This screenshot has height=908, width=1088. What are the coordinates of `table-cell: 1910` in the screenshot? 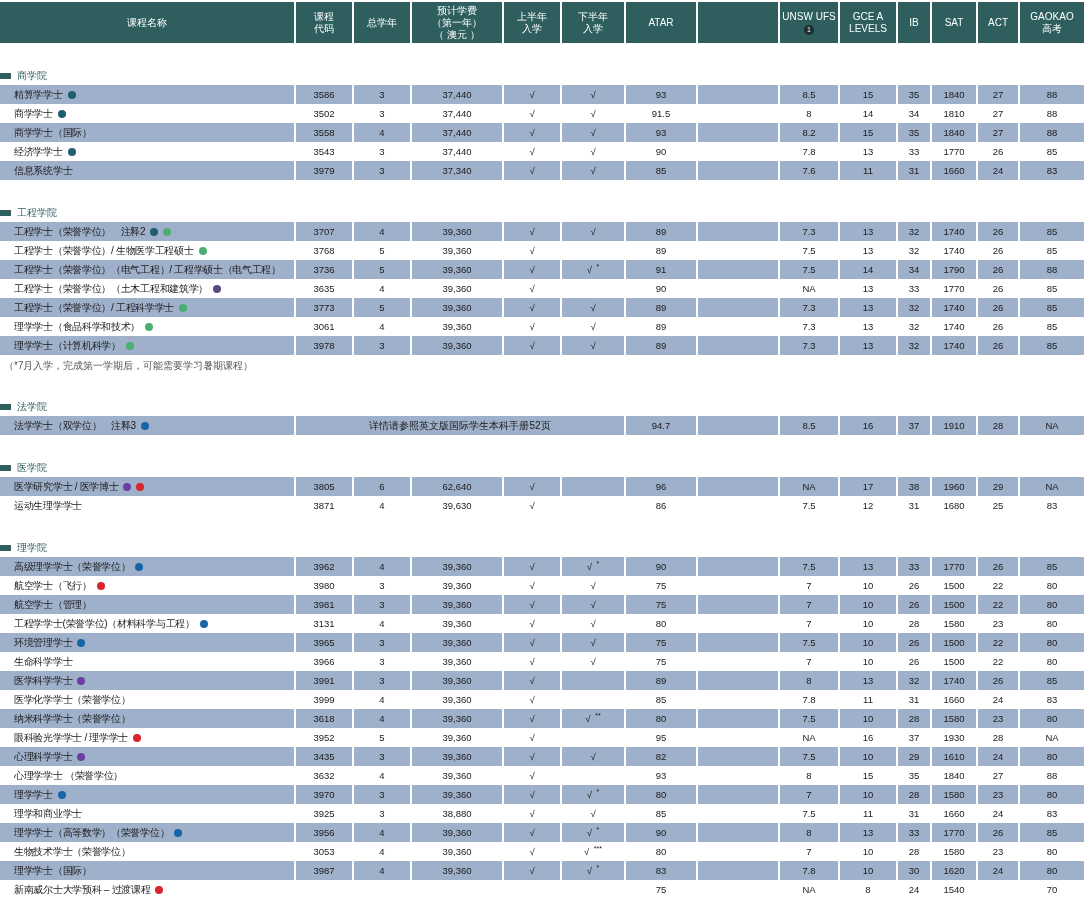 It's located at (954, 425).